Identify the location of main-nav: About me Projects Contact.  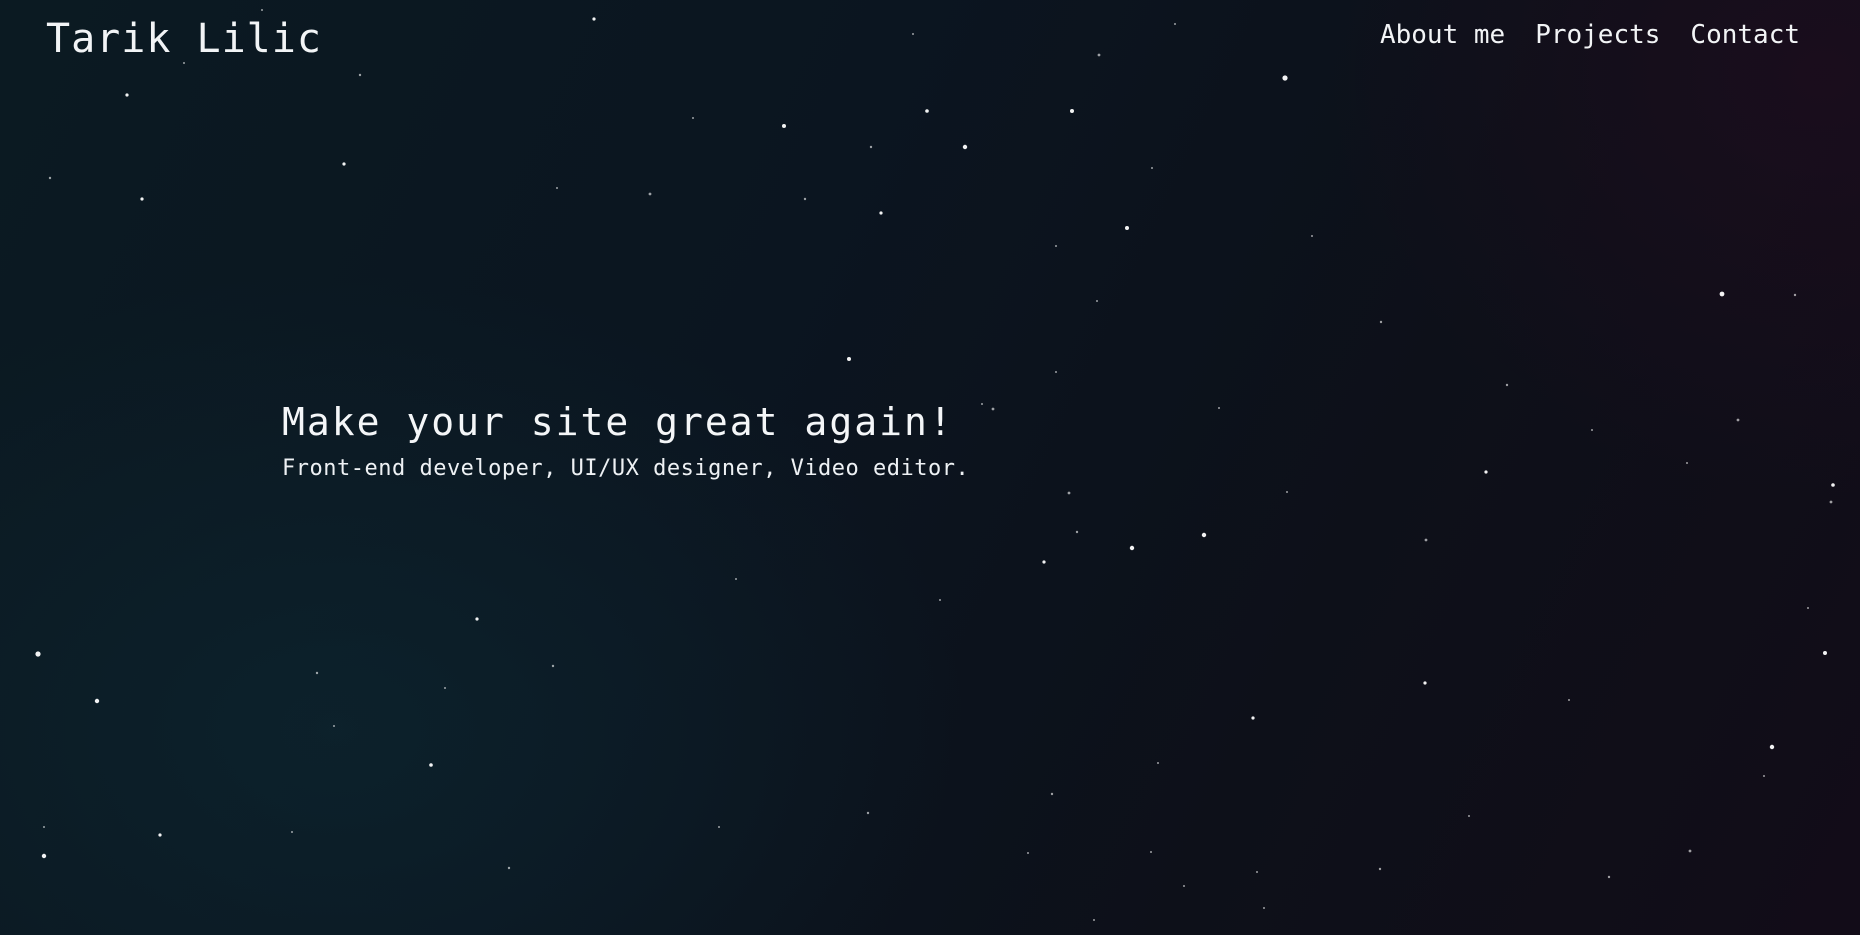
(1590, 35).